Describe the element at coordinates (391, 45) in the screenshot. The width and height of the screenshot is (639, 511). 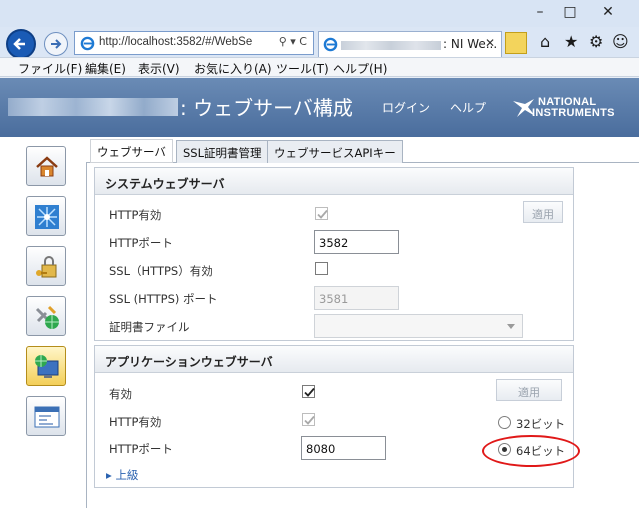
I see `redacted-text` at that location.